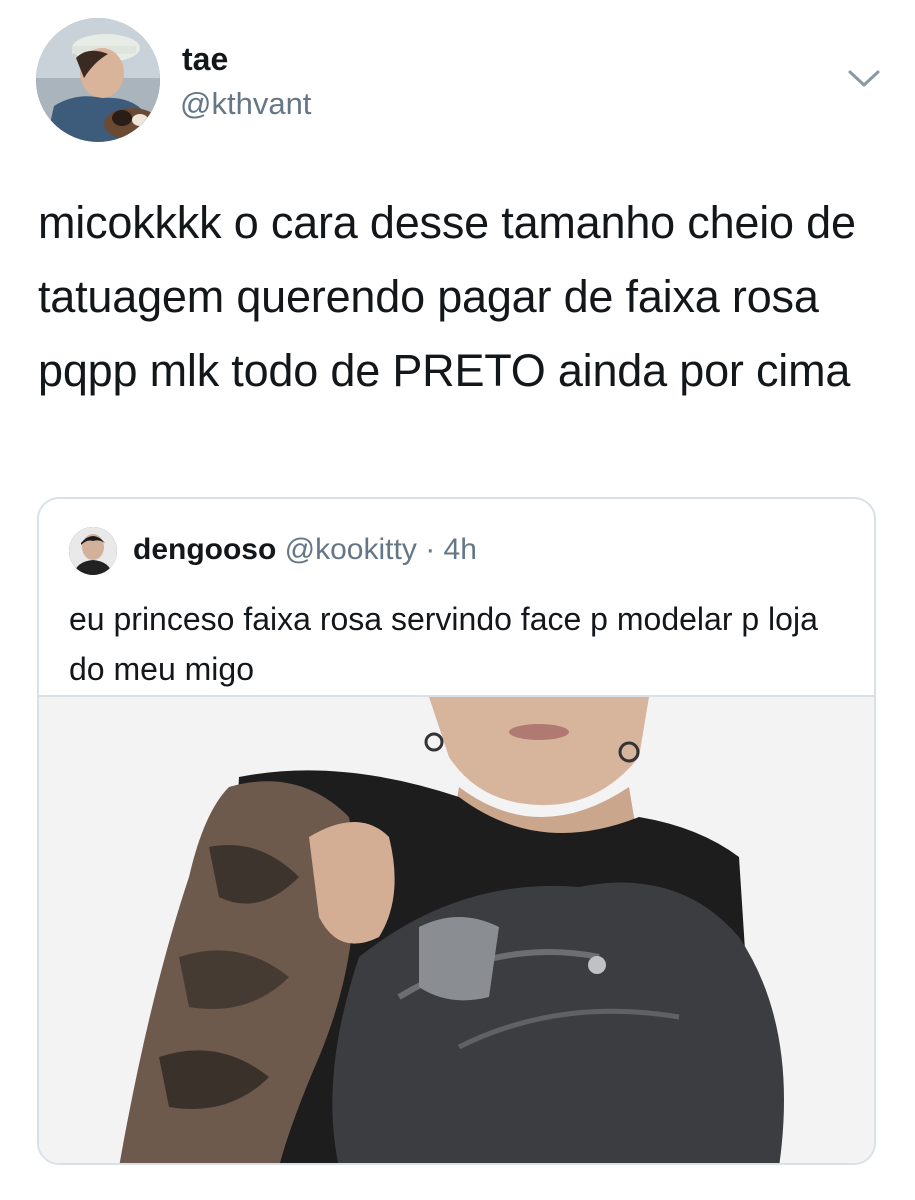 This screenshot has width=915, height=1200. Describe the element at coordinates (460, 549) in the screenshot. I see `quoted-tweet-time: 4h` at that location.